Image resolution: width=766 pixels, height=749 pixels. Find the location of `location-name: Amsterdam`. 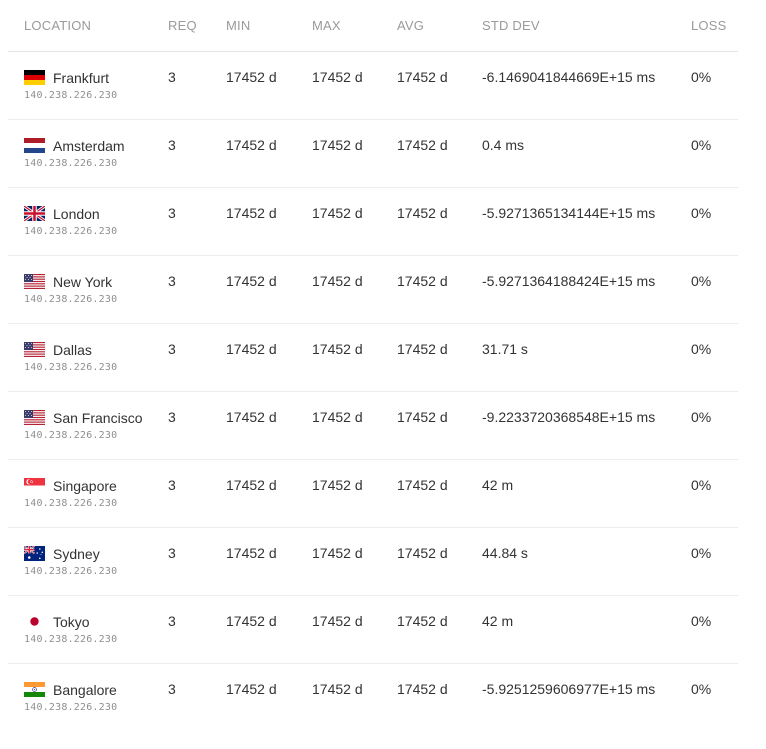

location-name: Amsterdam is located at coordinates (89, 145).